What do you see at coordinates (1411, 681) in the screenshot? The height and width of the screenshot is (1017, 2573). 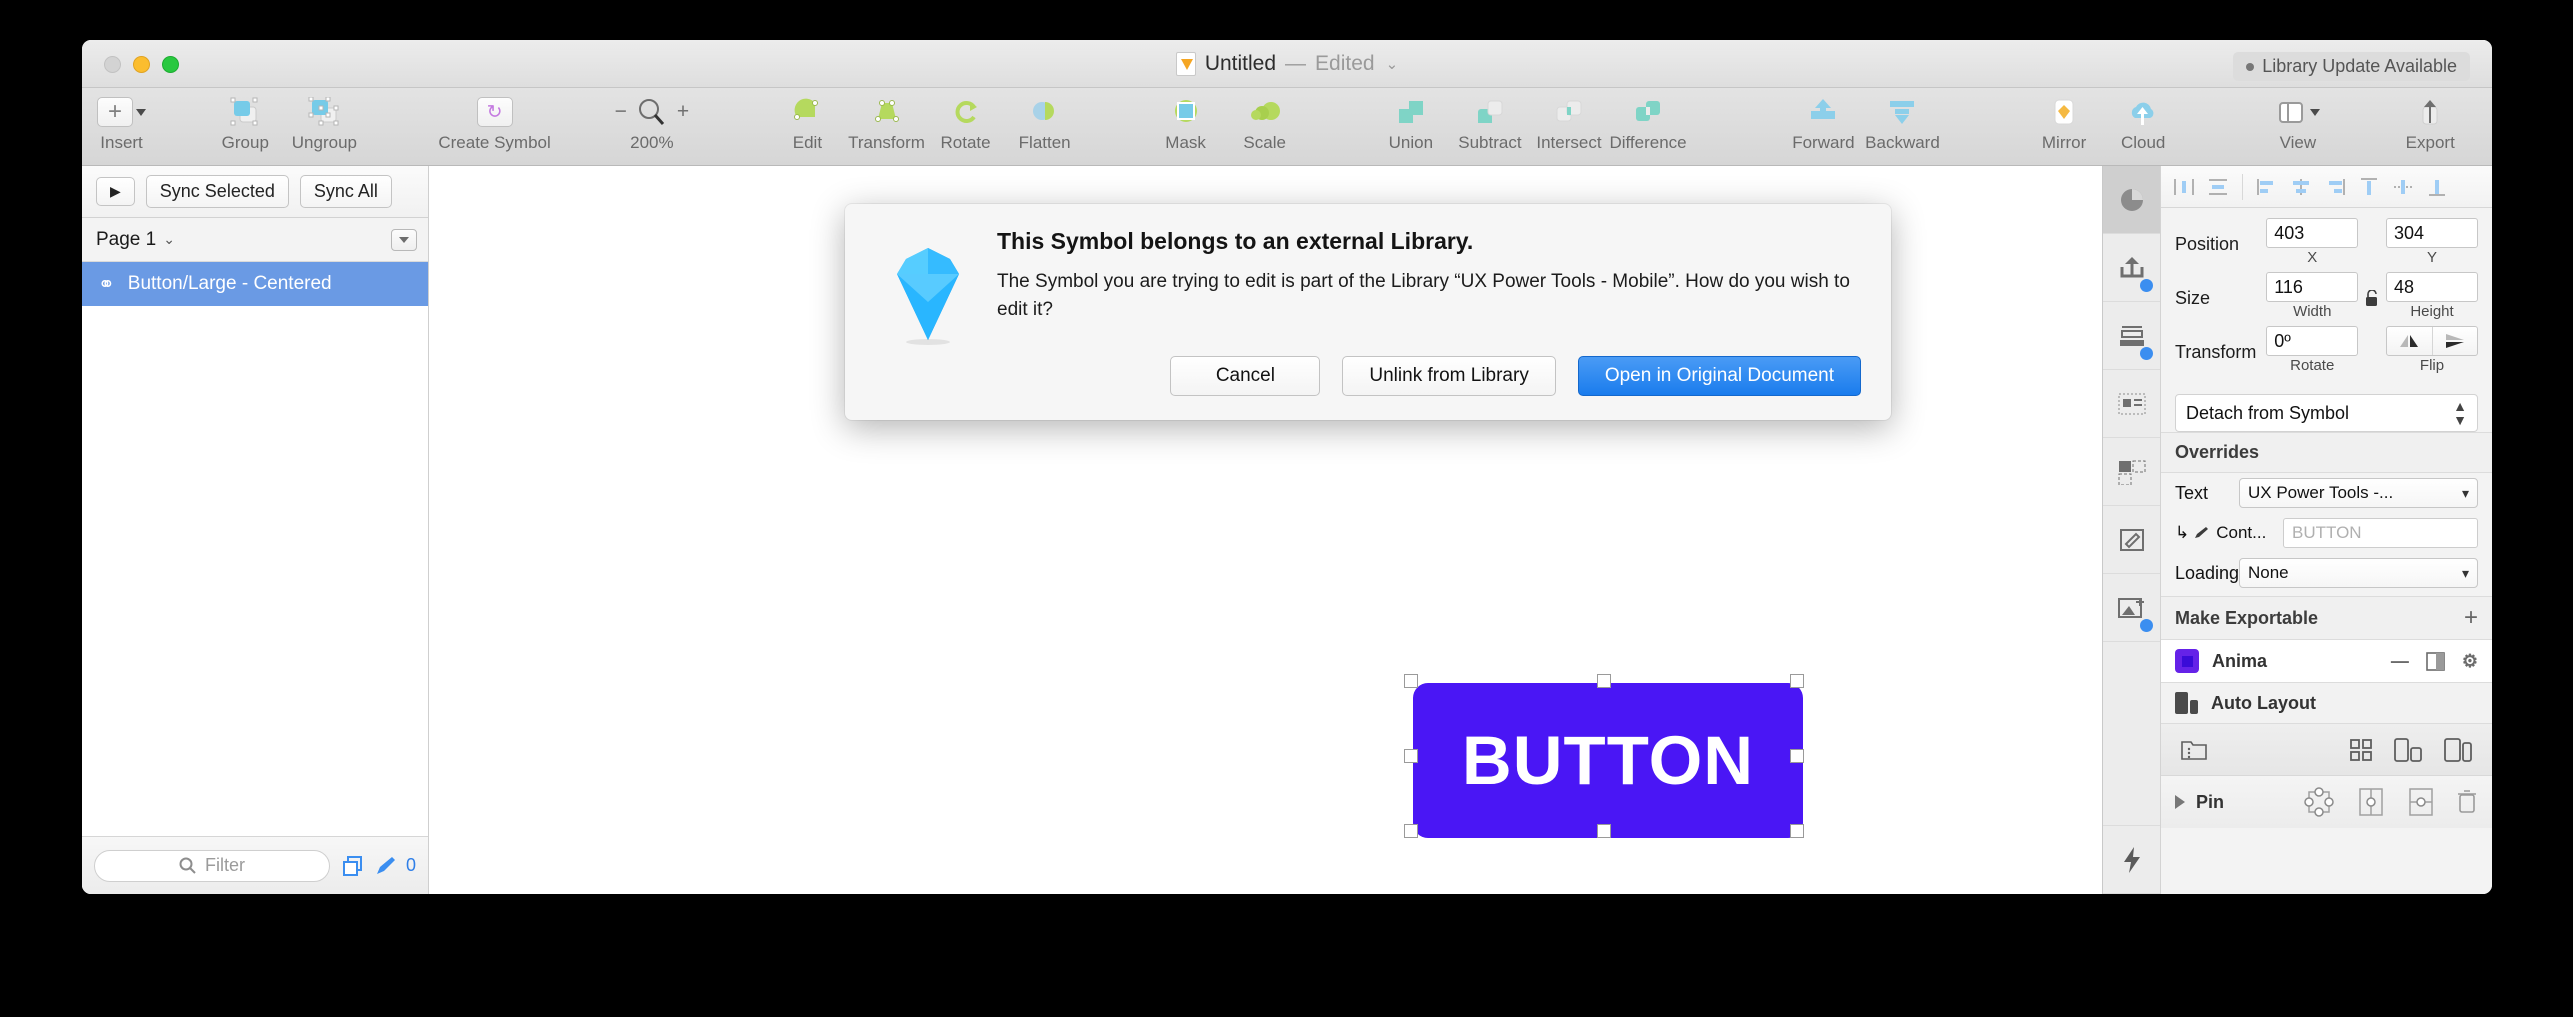 I see `resize-handle-nw` at bounding box center [1411, 681].